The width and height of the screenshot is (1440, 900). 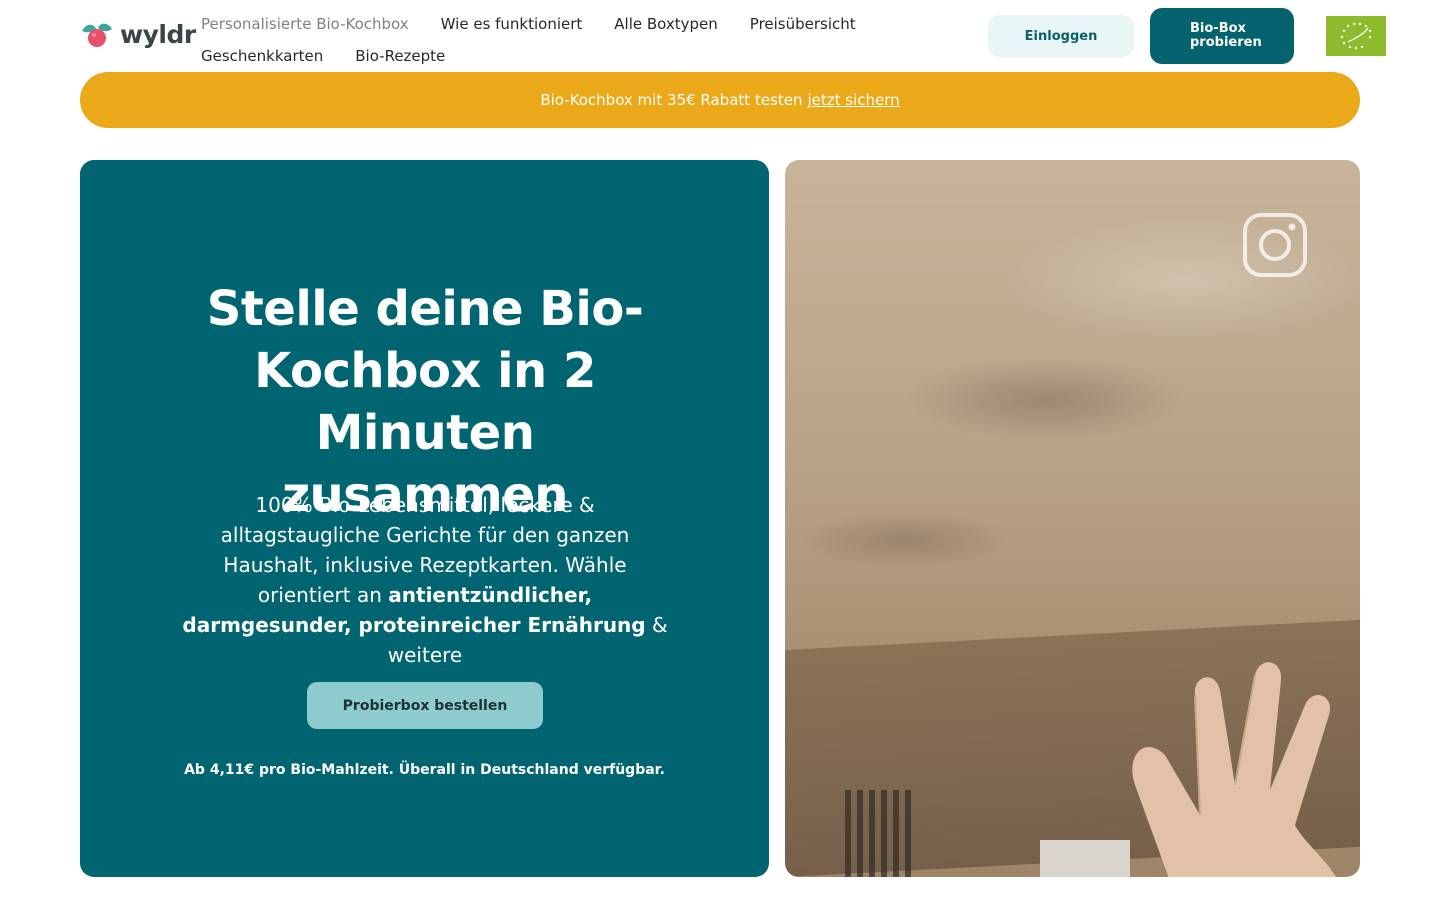 I want to click on box-barcode, so click(x=880, y=833).